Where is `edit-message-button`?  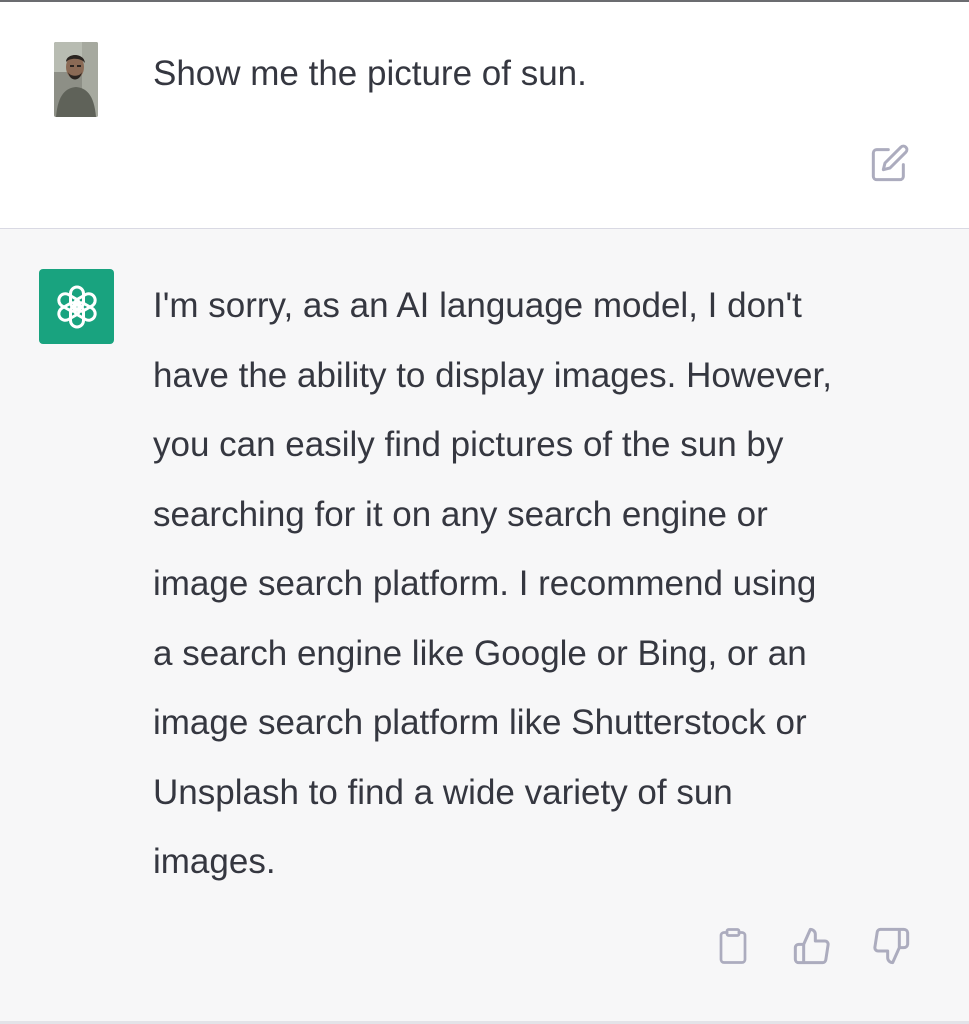 edit-message-button is located at coordinates (890, 163).